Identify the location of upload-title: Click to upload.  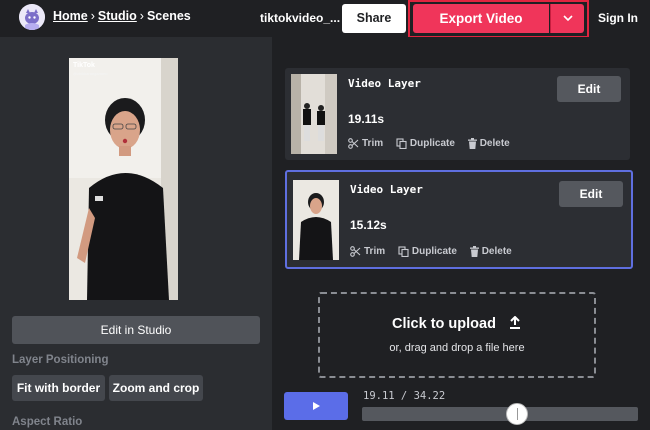
(457, 323).